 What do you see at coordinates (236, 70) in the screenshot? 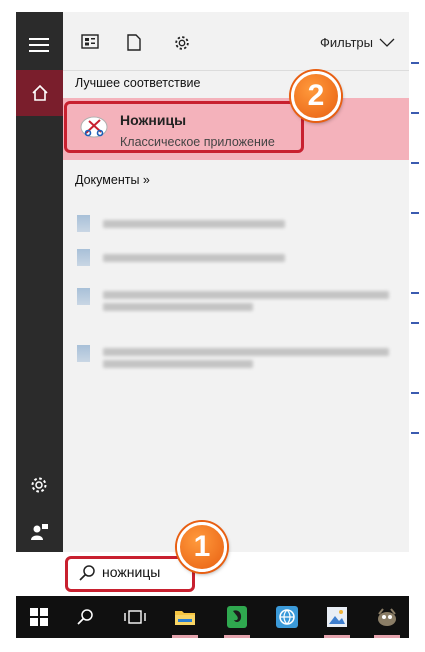
I see `toolbar-divider` at bounding box center [236, 70].